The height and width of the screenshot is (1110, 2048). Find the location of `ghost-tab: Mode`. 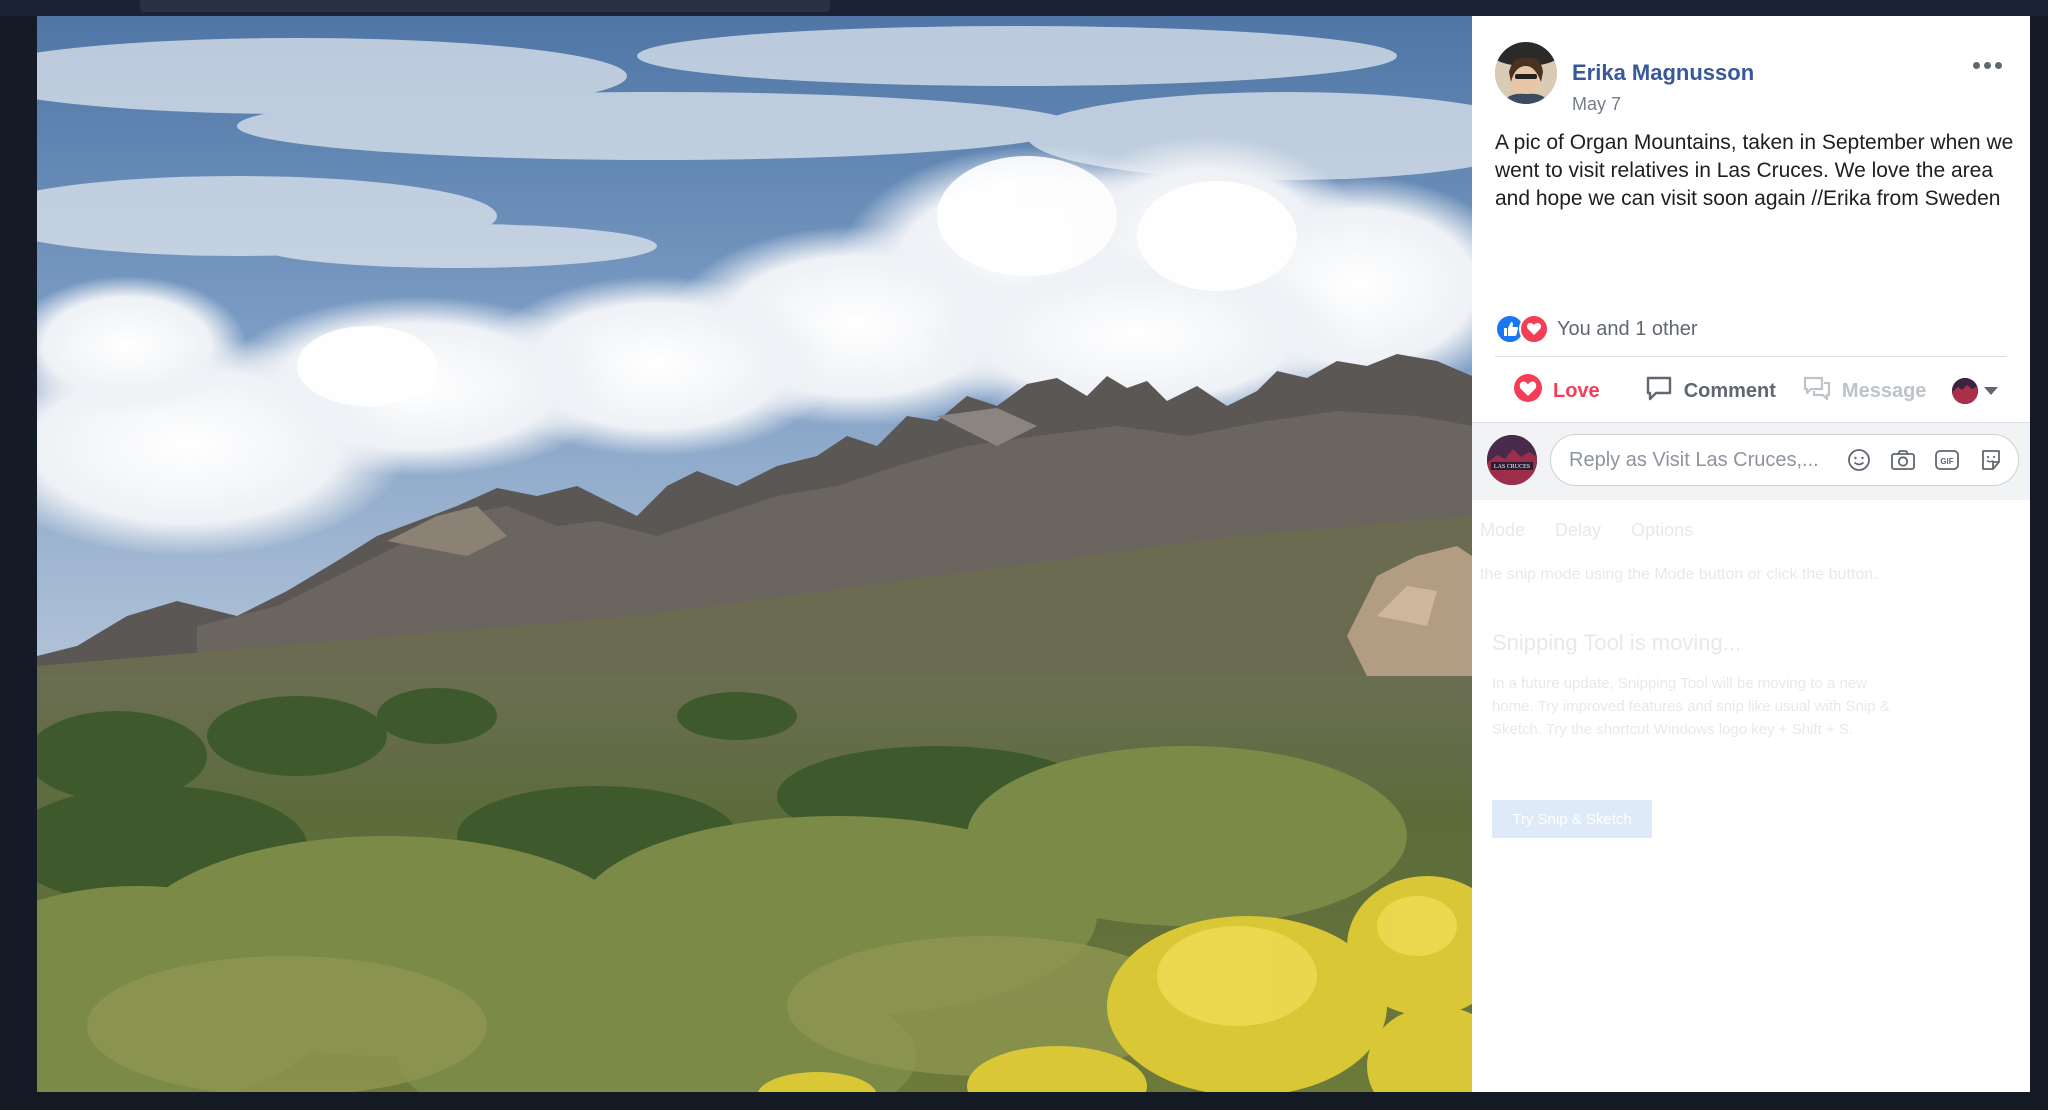

ghost-tab: Mode is located at coordinates (1503, 530).